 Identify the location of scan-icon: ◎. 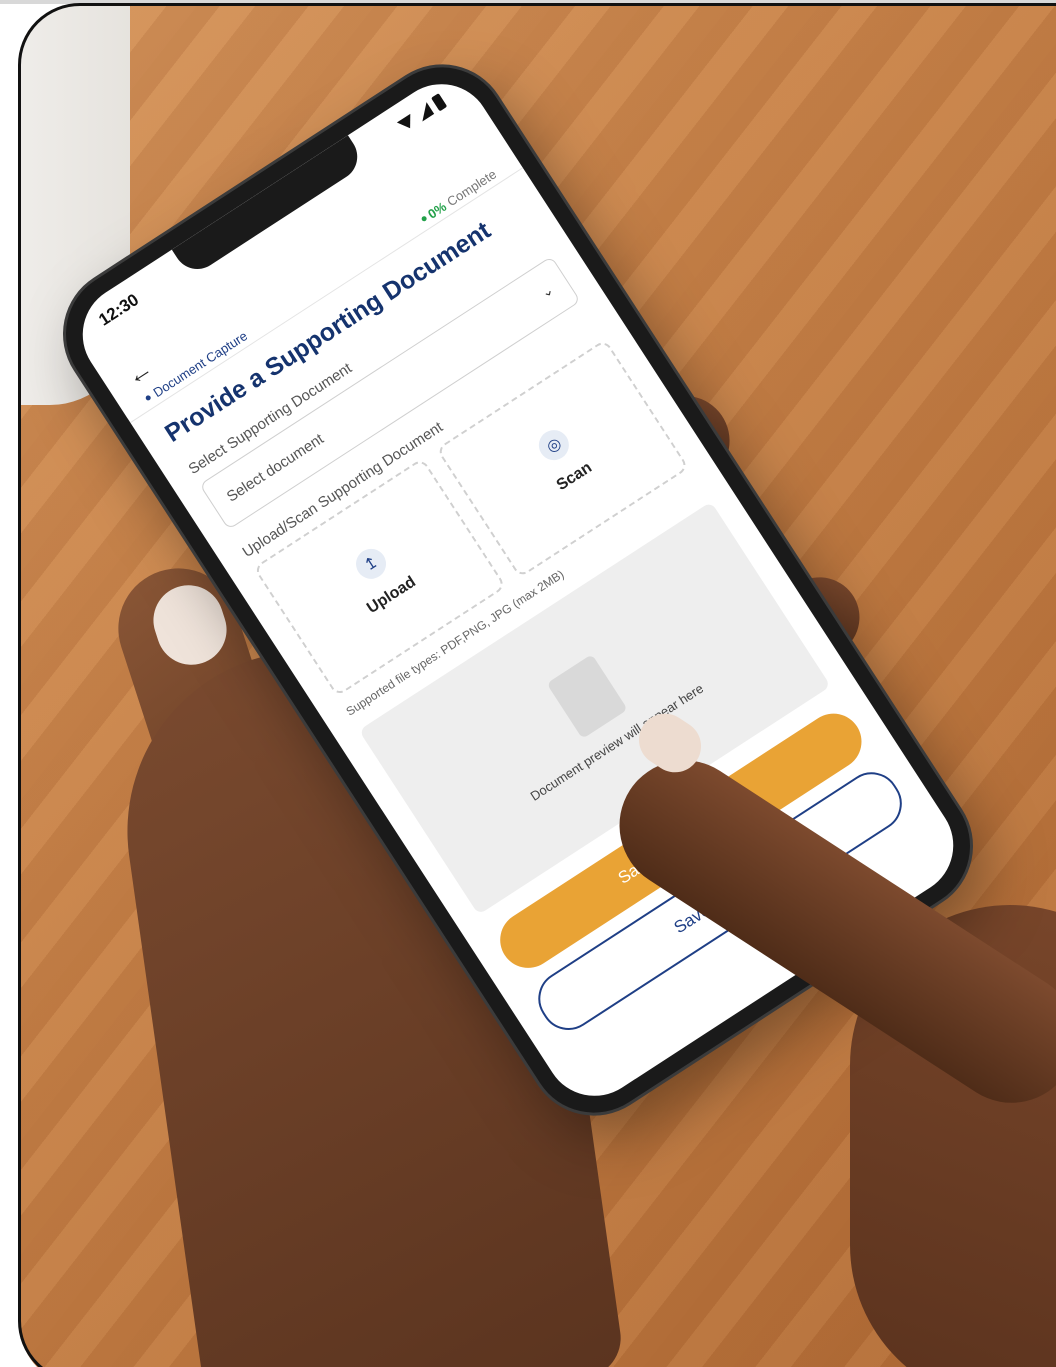
(554, 445).